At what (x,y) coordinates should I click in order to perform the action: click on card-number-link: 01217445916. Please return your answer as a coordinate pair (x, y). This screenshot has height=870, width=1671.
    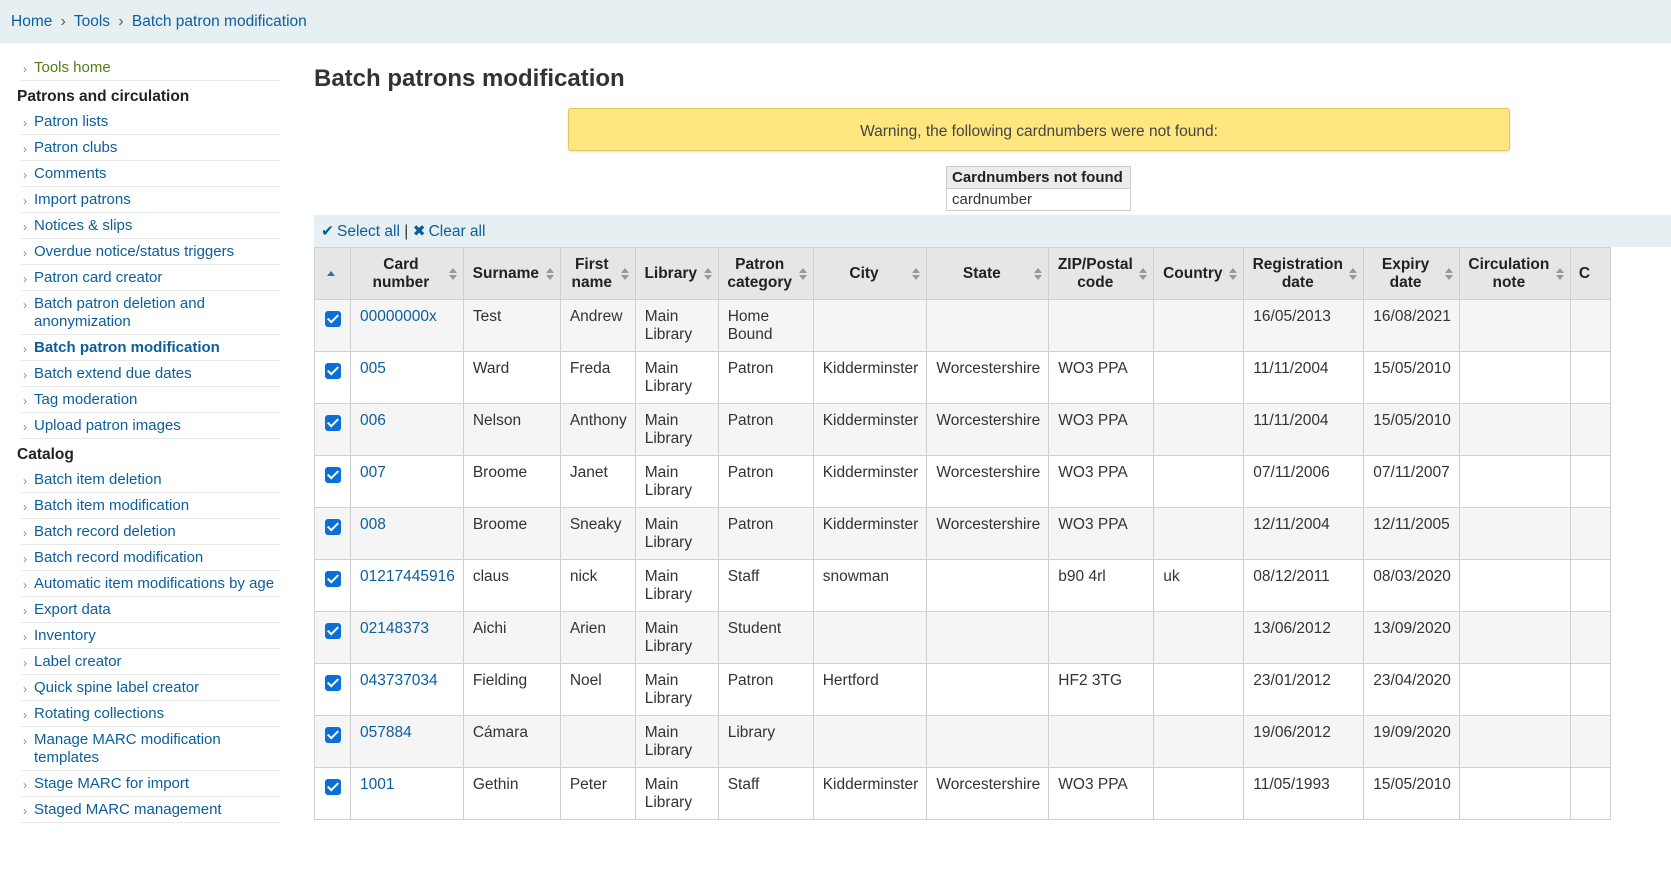
    Looking at the image, I should click on (407, 576).